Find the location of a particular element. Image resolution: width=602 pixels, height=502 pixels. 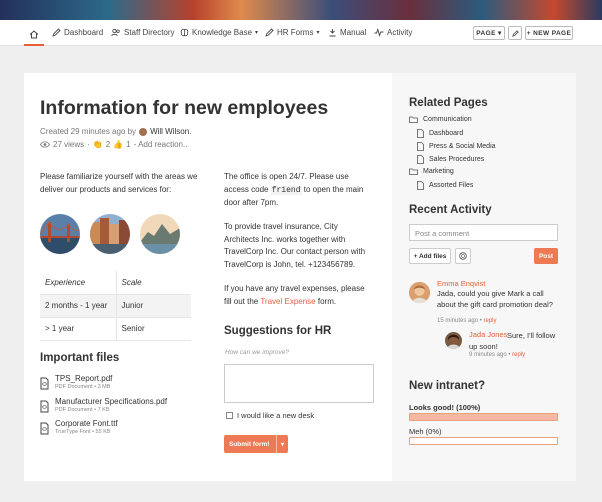

page-title: Information for new employees is located at coordinates (184, 108).